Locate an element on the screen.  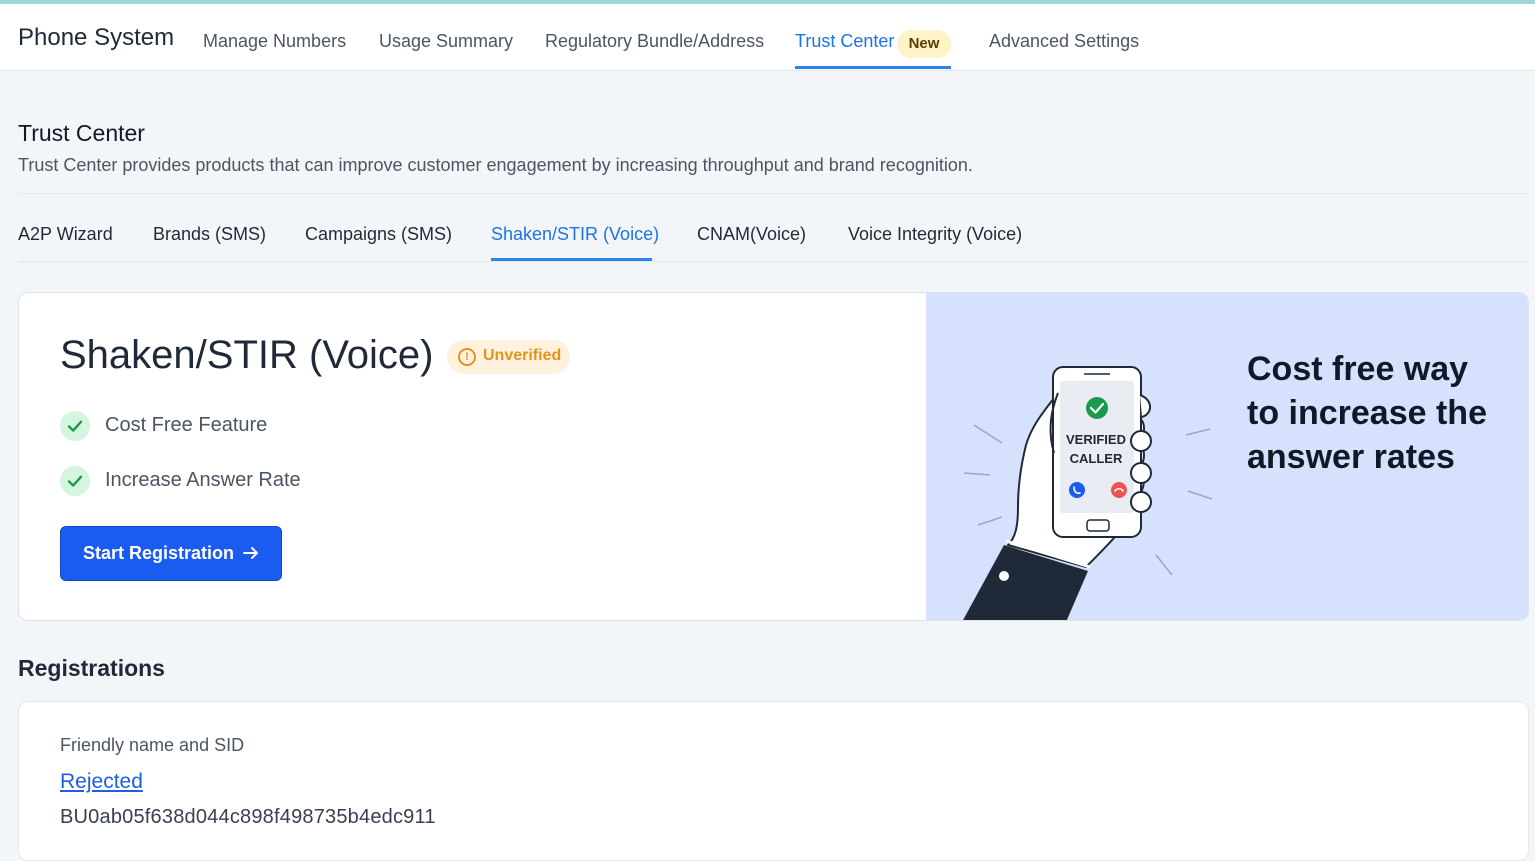
card-title: Shaken/STIR (Voice) is located at coordinates (247, 355).